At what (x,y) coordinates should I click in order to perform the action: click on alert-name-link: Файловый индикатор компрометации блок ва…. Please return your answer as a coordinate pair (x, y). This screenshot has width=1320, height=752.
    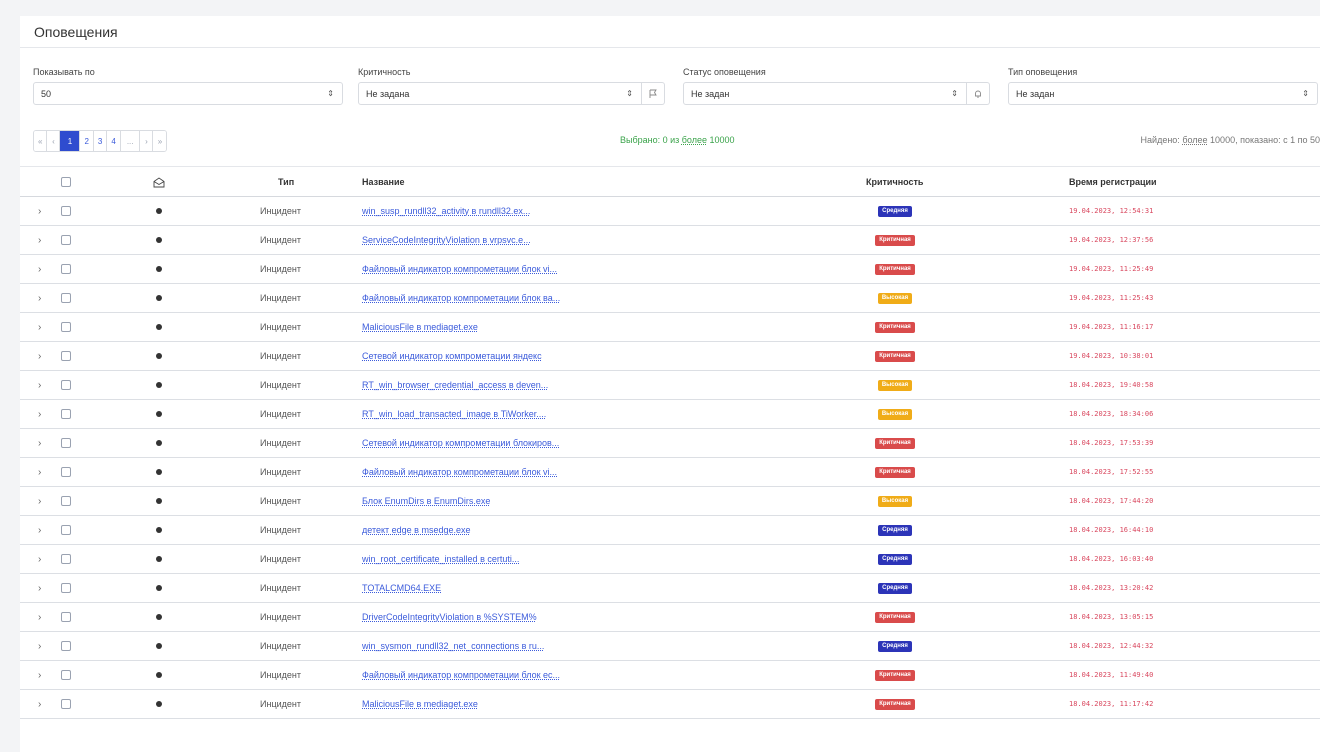
    Looking at the image, I should click on (461, 298).